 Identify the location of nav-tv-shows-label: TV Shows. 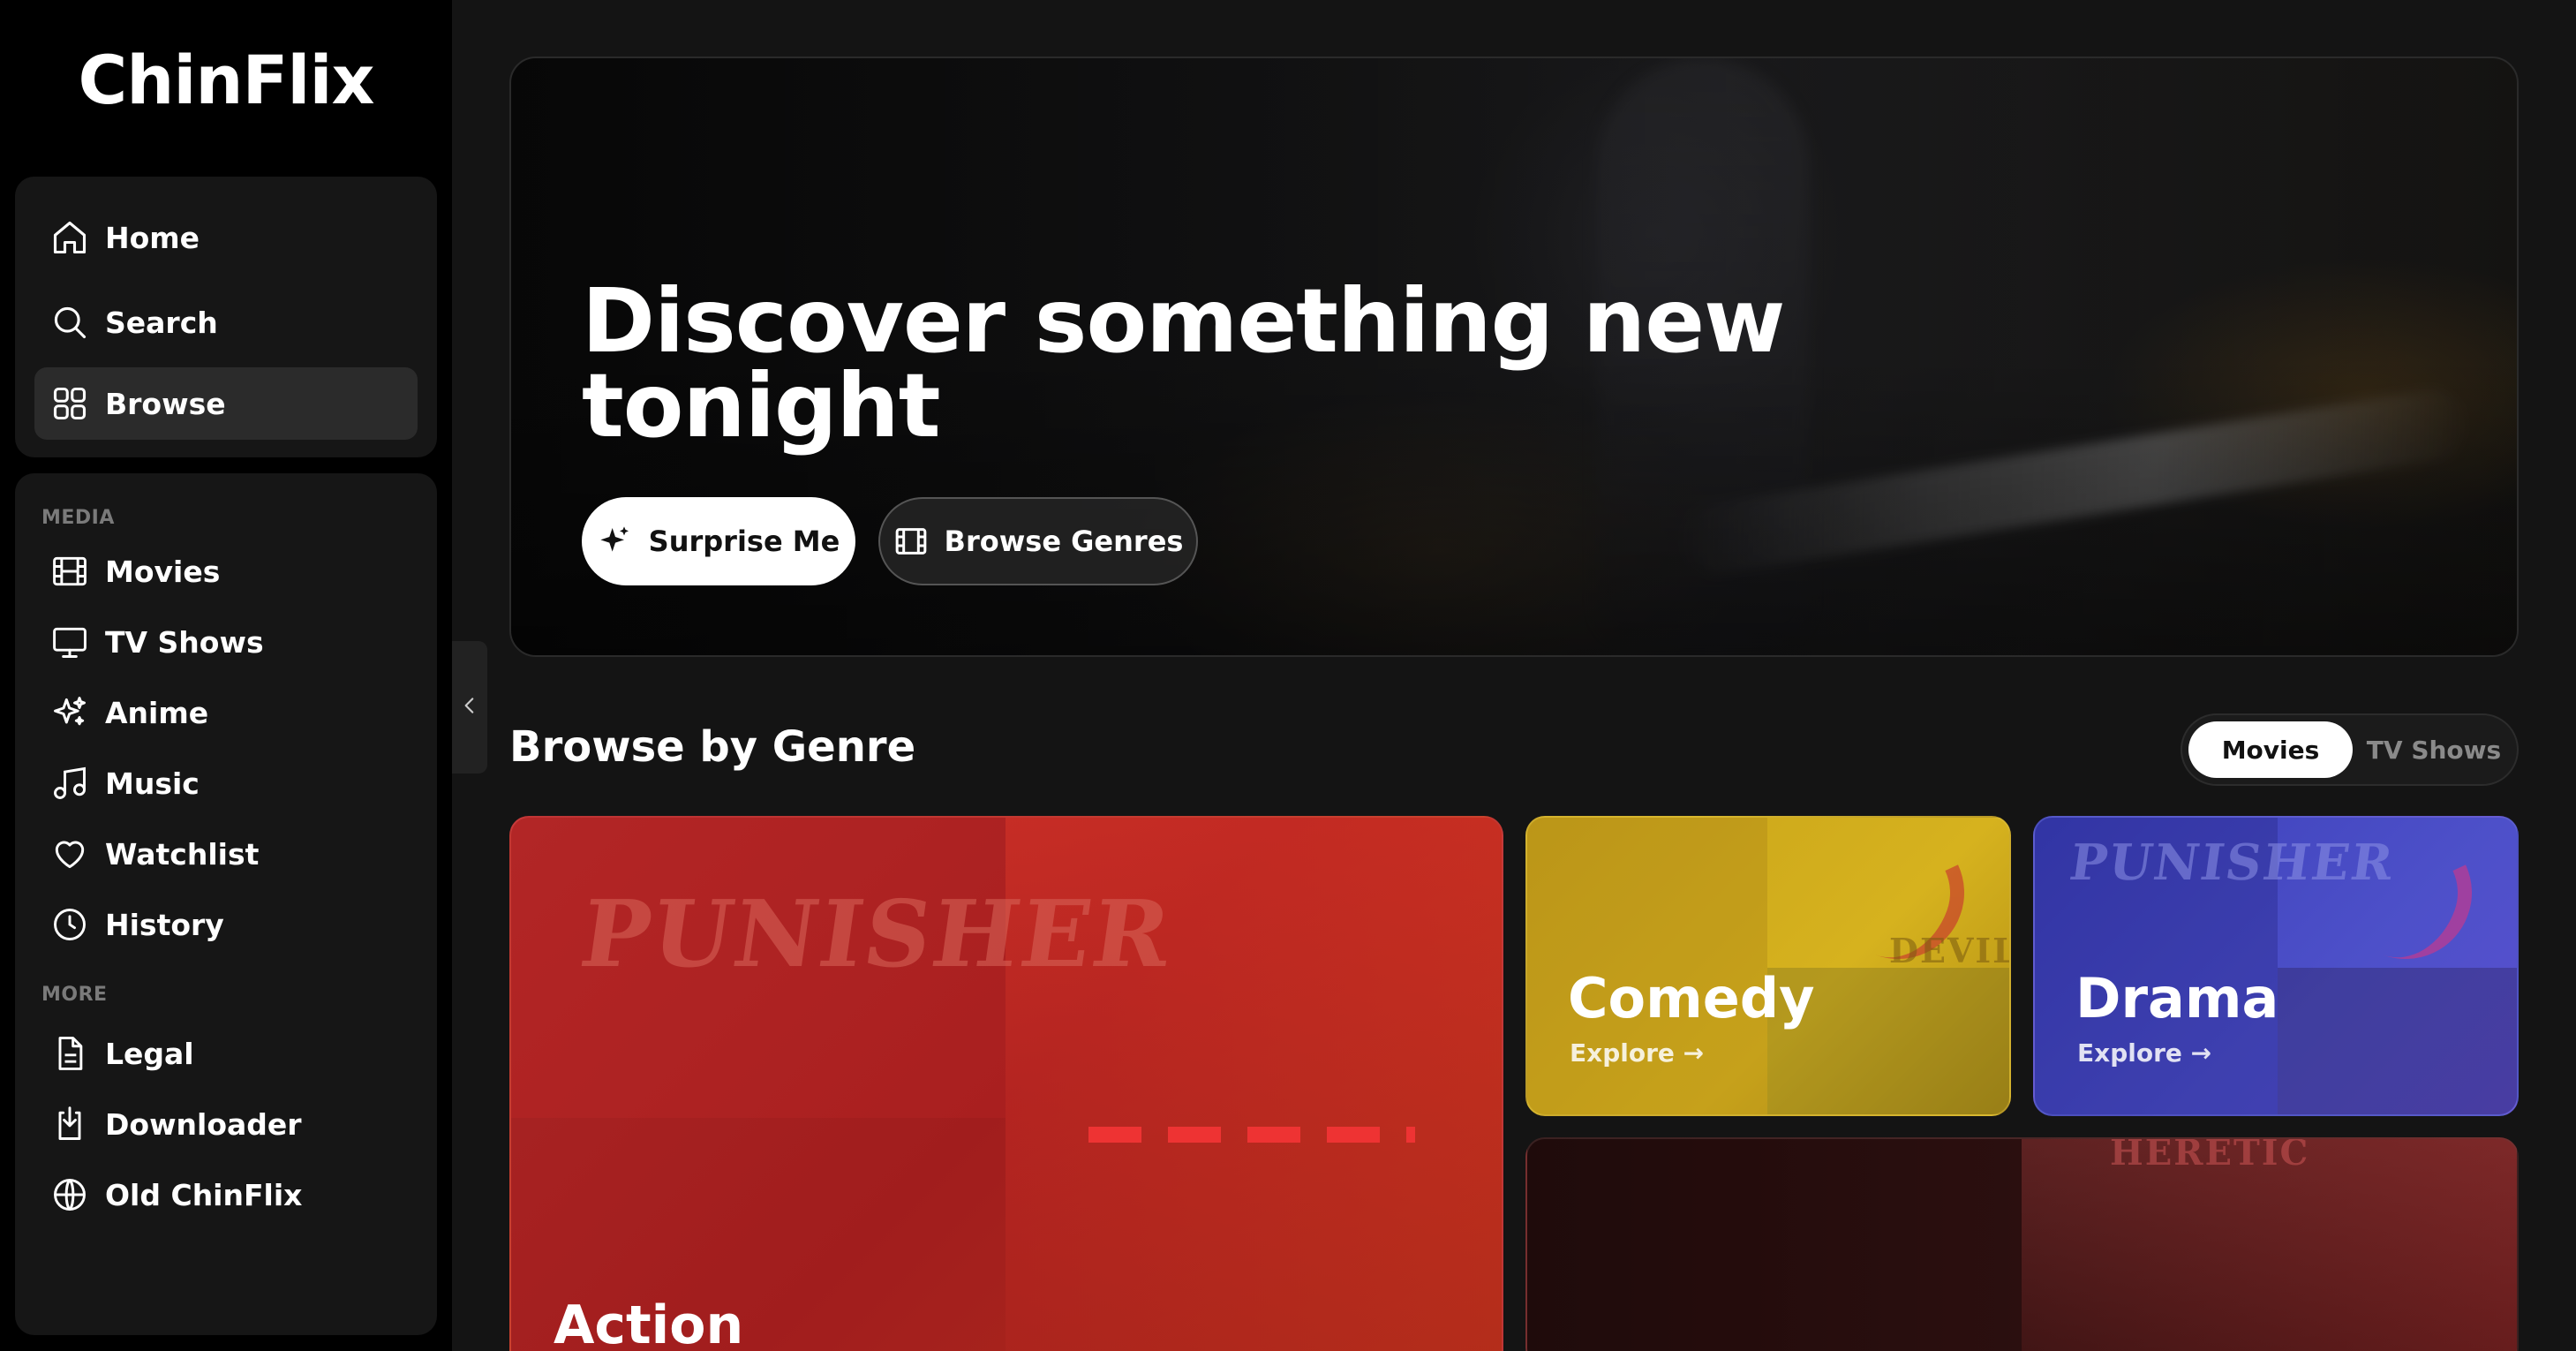
(185, 642).